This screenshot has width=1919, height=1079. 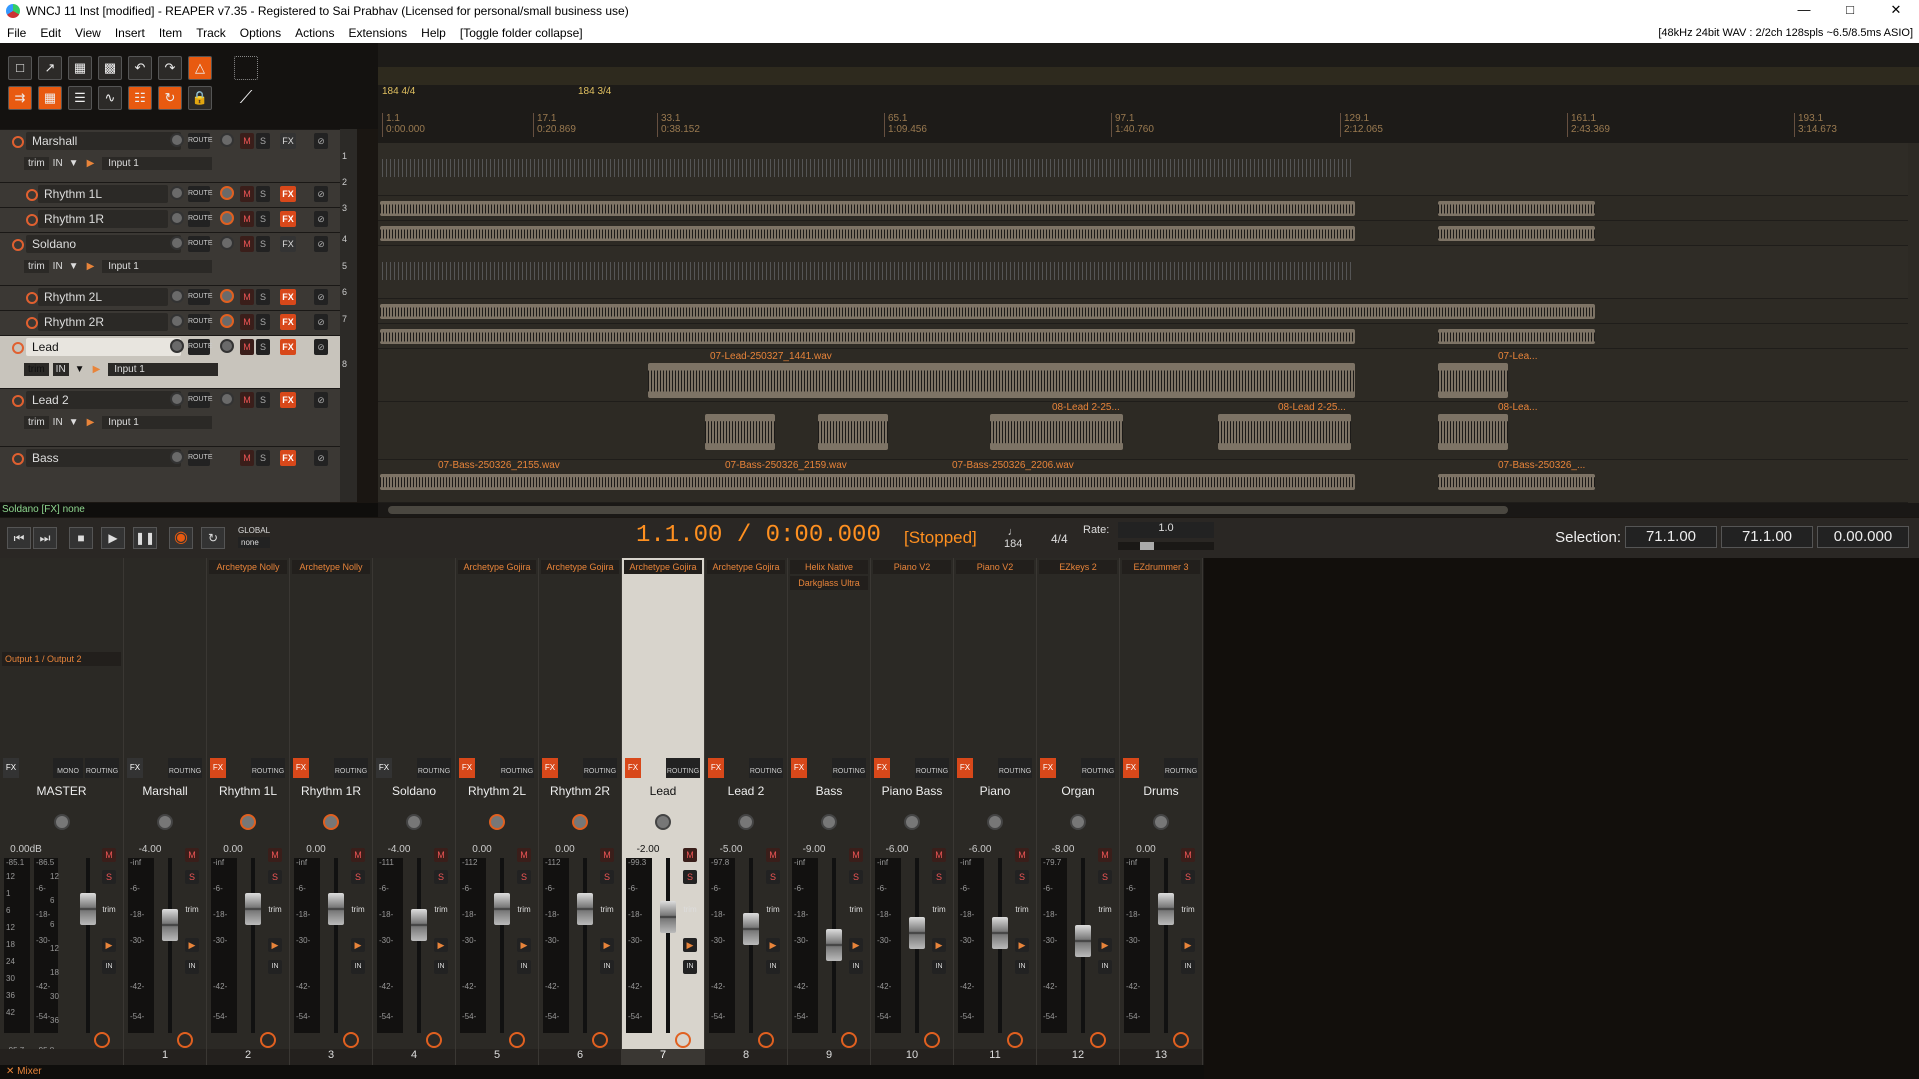 What do you see at coordinates (995, 791) in the screenshot?
I see `strip-name: Piano` at bounding box center [995, 791].